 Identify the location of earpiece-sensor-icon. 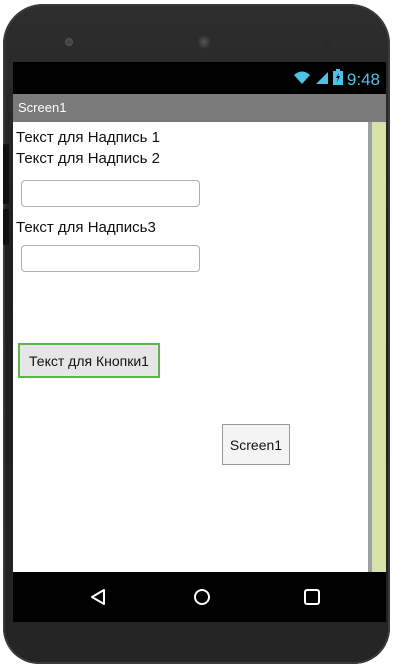
(204, 42).